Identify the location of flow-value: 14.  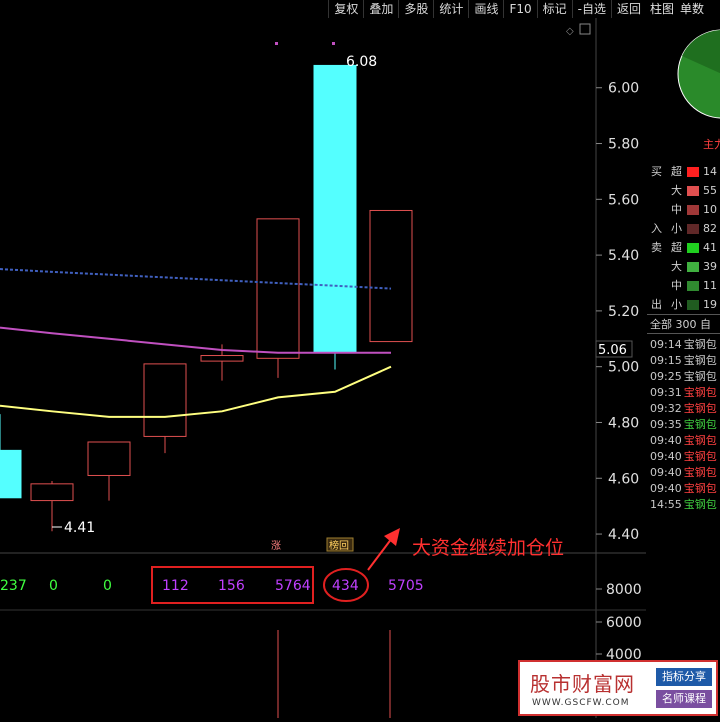
(710, 171).